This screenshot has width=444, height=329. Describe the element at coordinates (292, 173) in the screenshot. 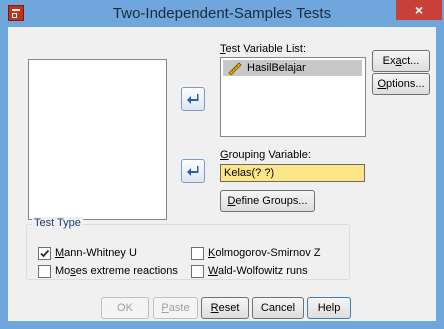

I see `grouping-variable-field: Kelas(? ?)` at that location.